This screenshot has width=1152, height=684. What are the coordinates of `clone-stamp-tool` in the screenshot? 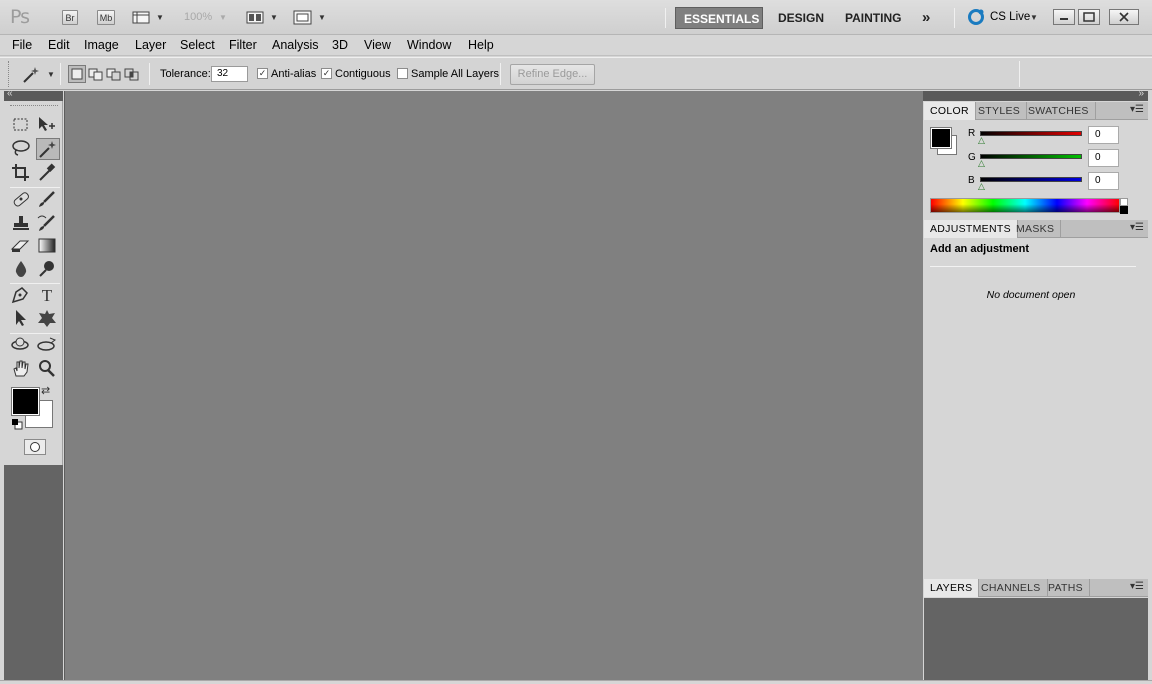 It's located at (21, 224).